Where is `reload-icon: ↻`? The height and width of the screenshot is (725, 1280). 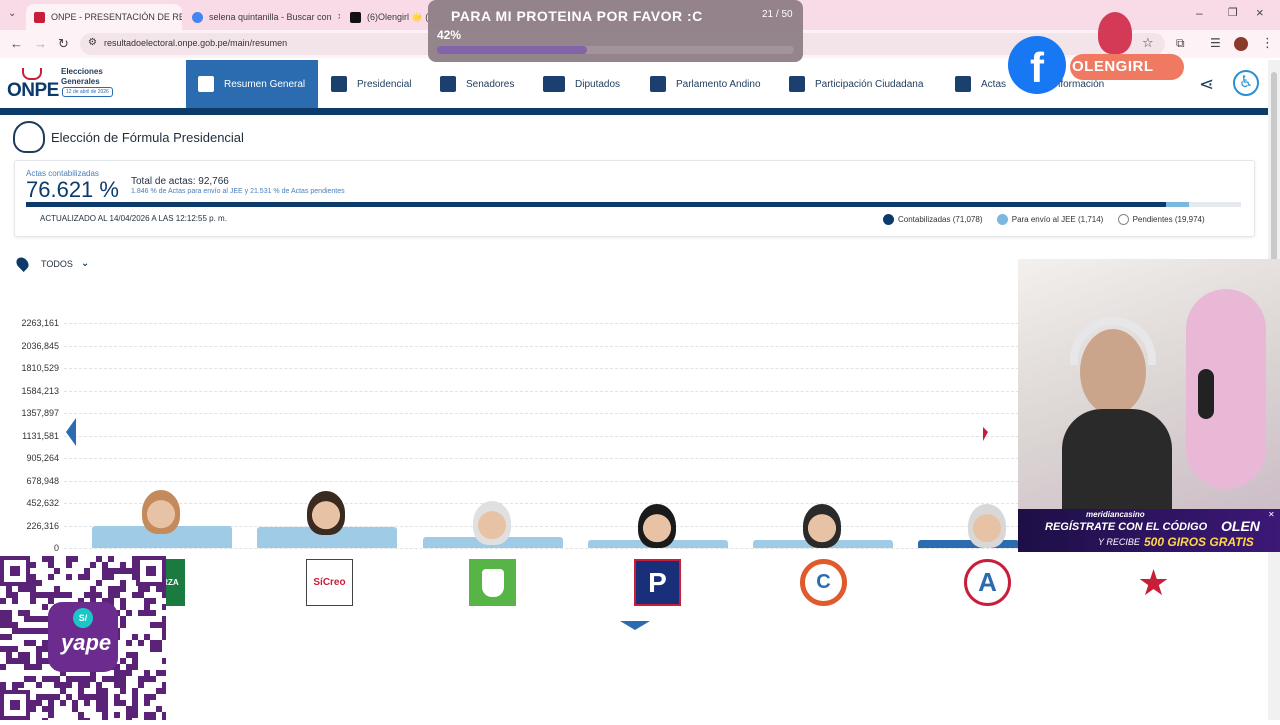
reload-icon: ↻ is located at coordinates (63, 44).